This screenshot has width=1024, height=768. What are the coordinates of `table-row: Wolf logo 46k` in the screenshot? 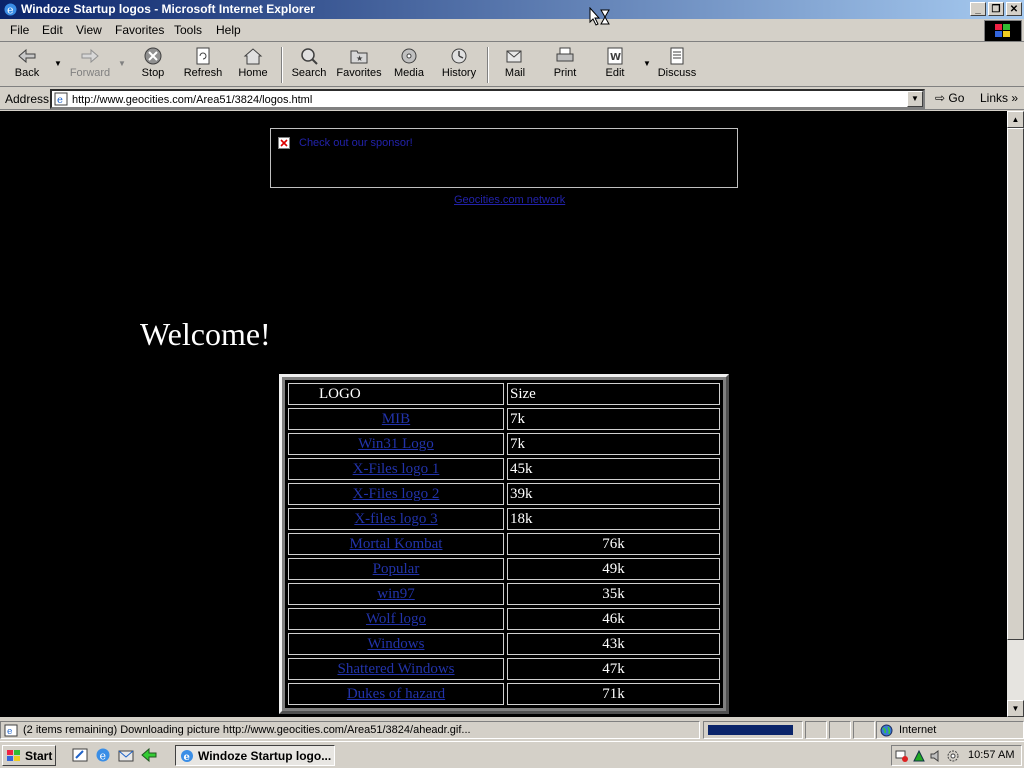 It's located at (504, 619).